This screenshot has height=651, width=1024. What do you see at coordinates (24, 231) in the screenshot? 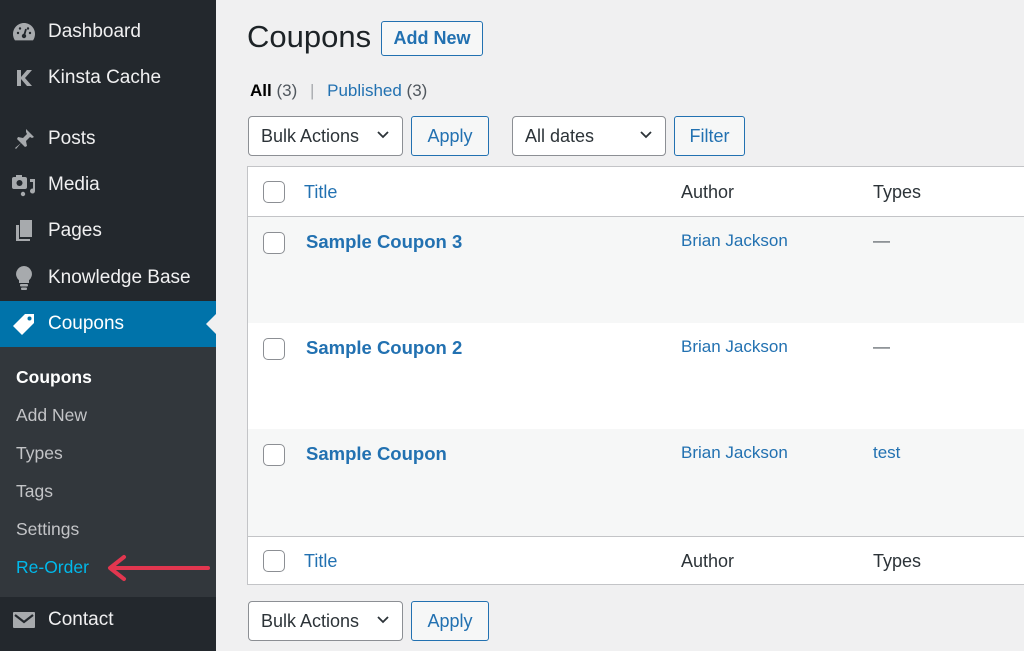
I see `pages-icon` at bounding box center [24, 231].